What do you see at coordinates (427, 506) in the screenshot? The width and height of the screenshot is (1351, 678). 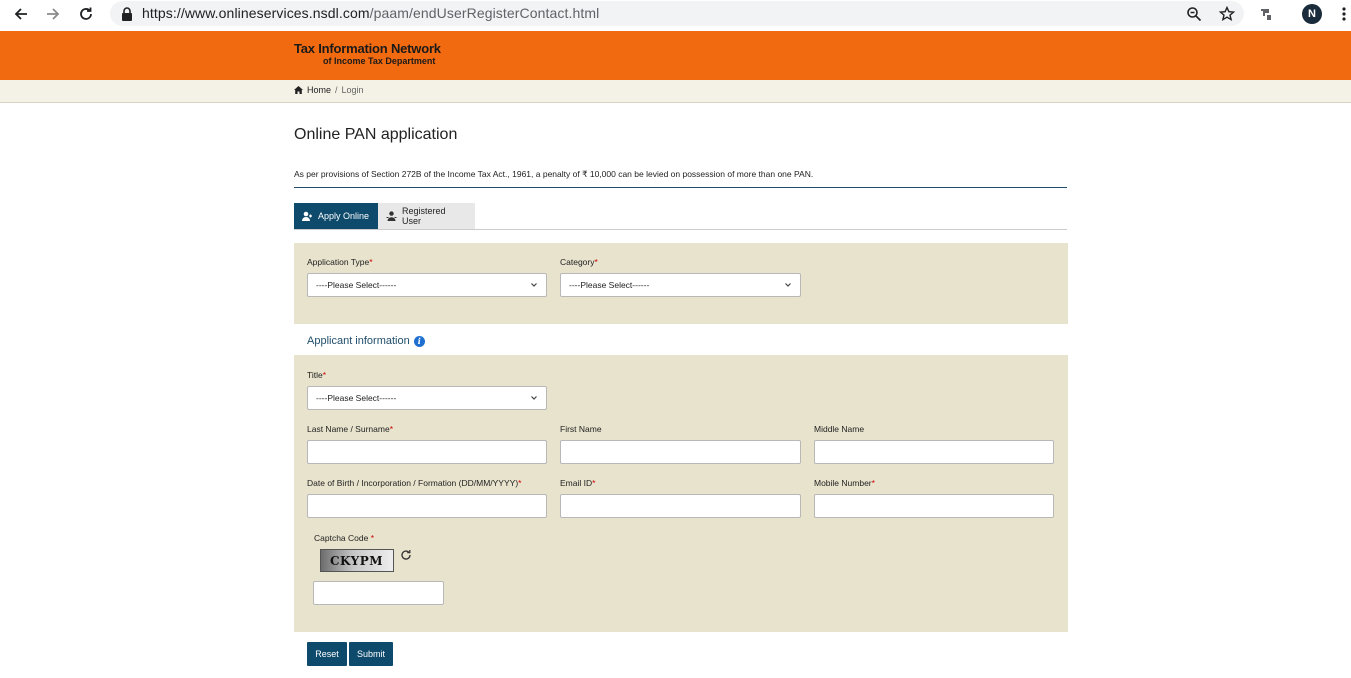 I see `dob-input` at bounding box center [427, 506].